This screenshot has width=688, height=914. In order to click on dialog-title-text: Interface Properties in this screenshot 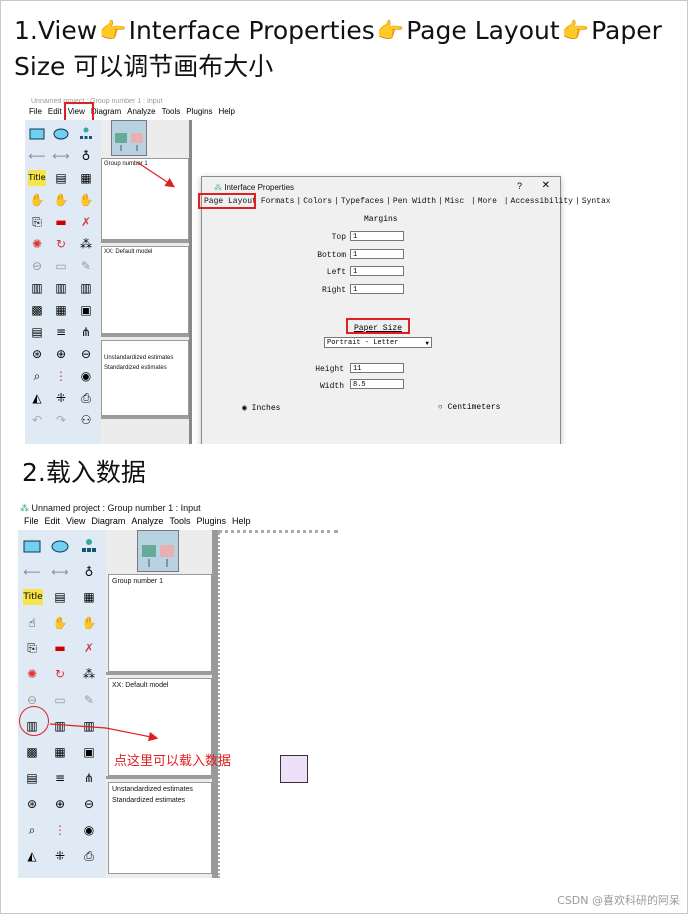, I will do `click(259, 187)`.